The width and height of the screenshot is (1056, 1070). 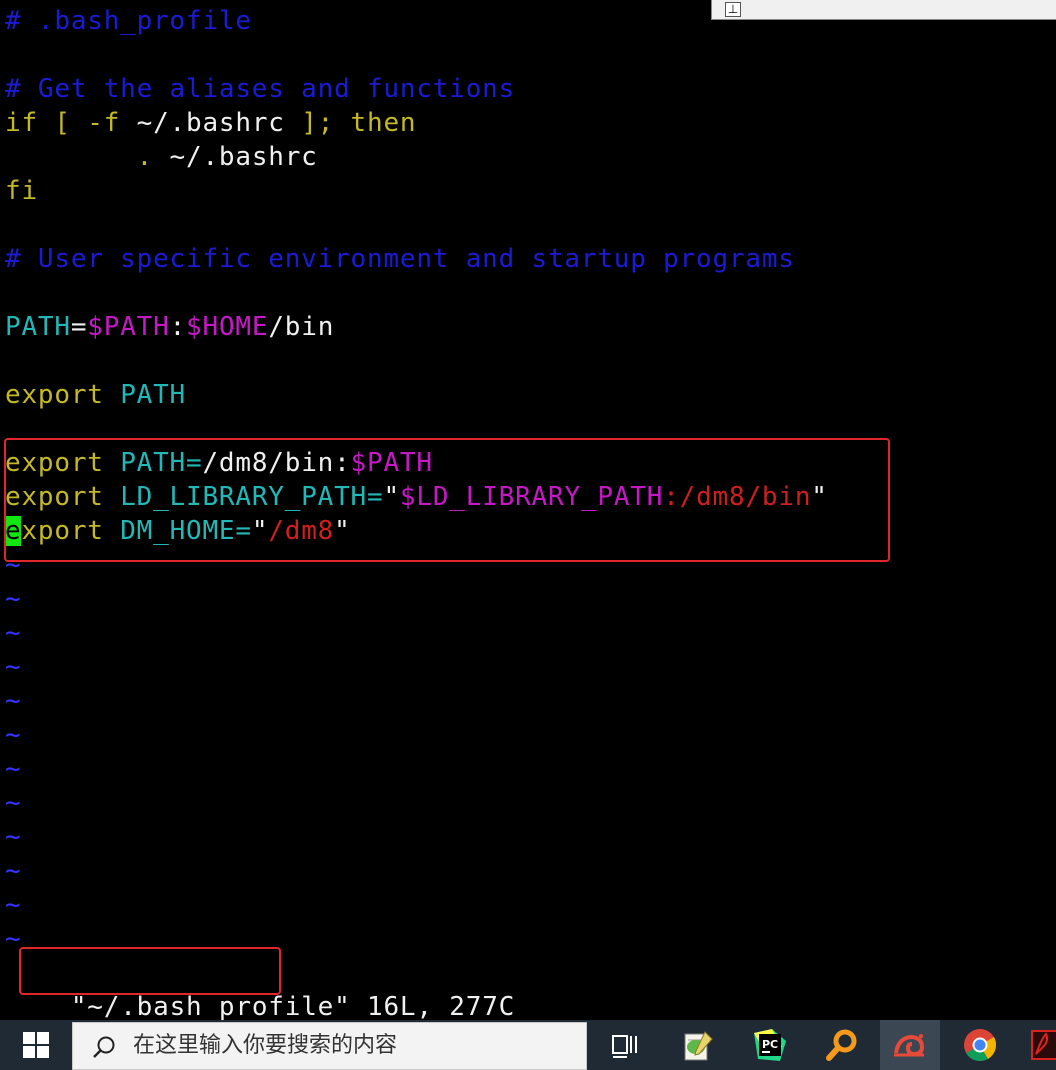 I want to click on search-icon, so click(x=104, y=1047).